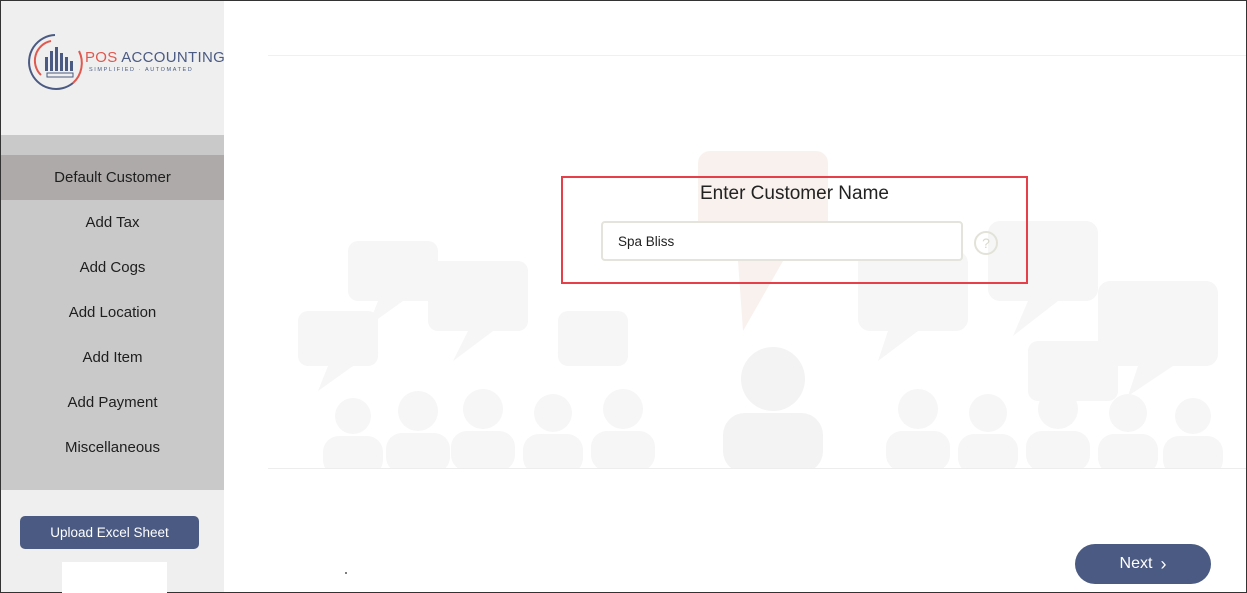 This screenshot has width=1247, height=593. I want to click on logo-title: POS ACCOUNTING, so click(155, 57).